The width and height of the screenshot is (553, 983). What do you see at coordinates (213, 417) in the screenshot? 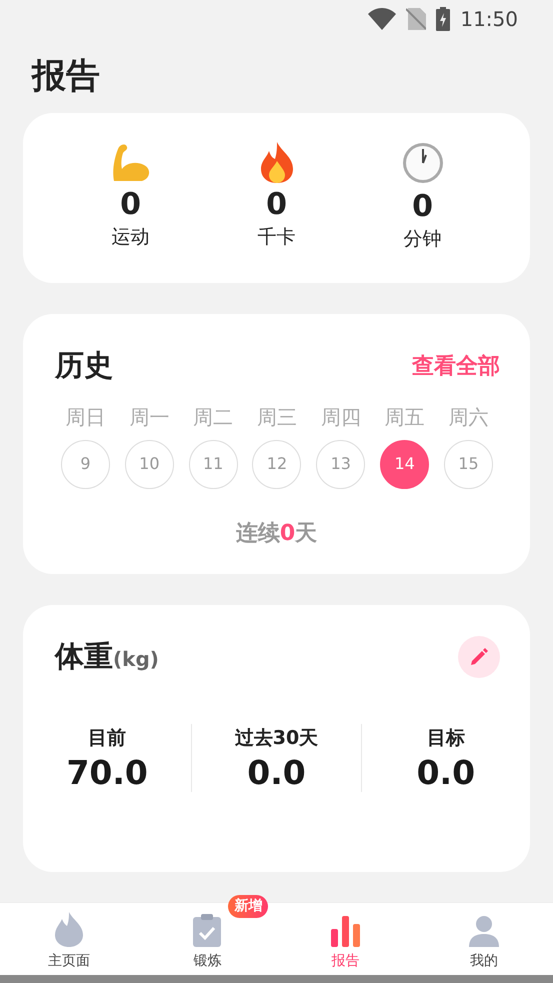
I see `weekday-label: 周二` at bounding box center [213, 417].